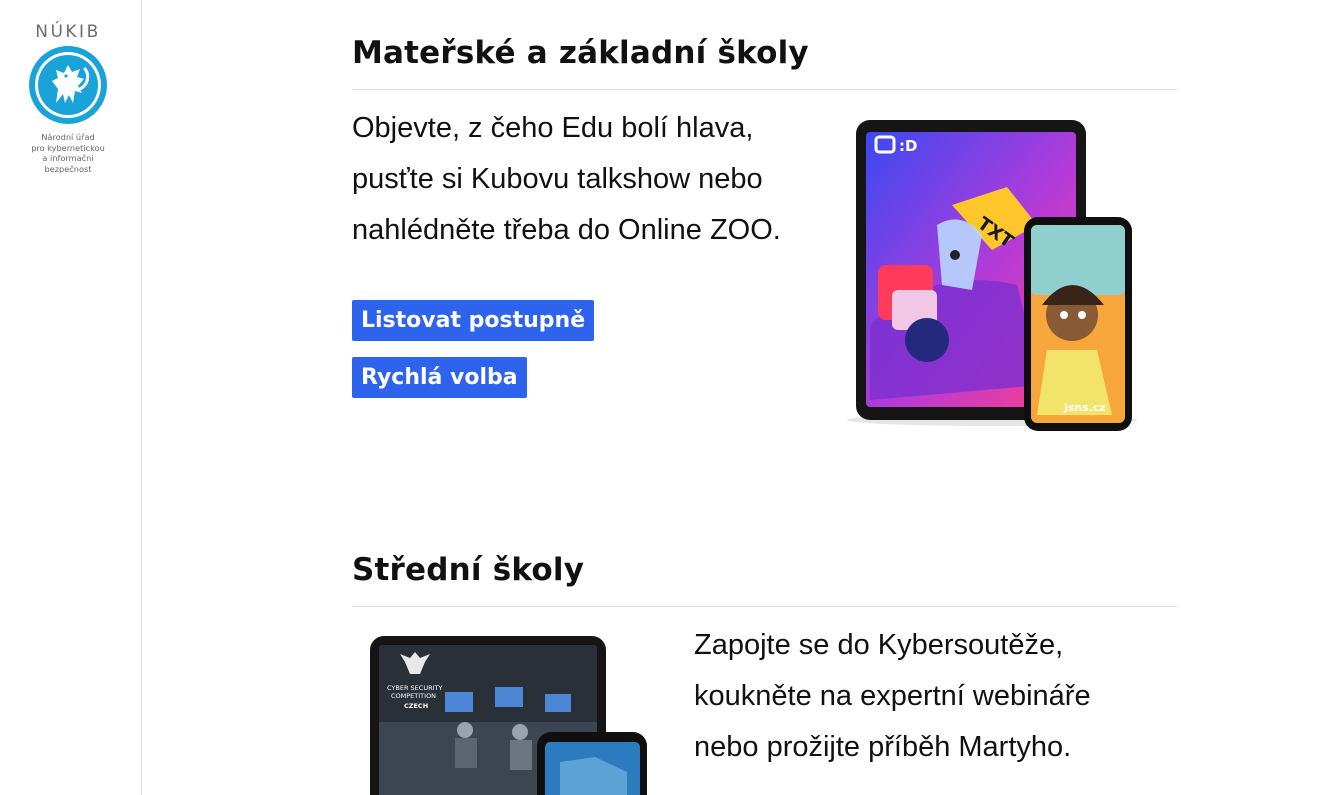 The width and height of the screenshot is (1337, 795). What do you see at coordinates (883, 747) in the screenshot?
I see `lead-line: nebo prožijte příběh Martyho.` at bounding box center [883, 747].